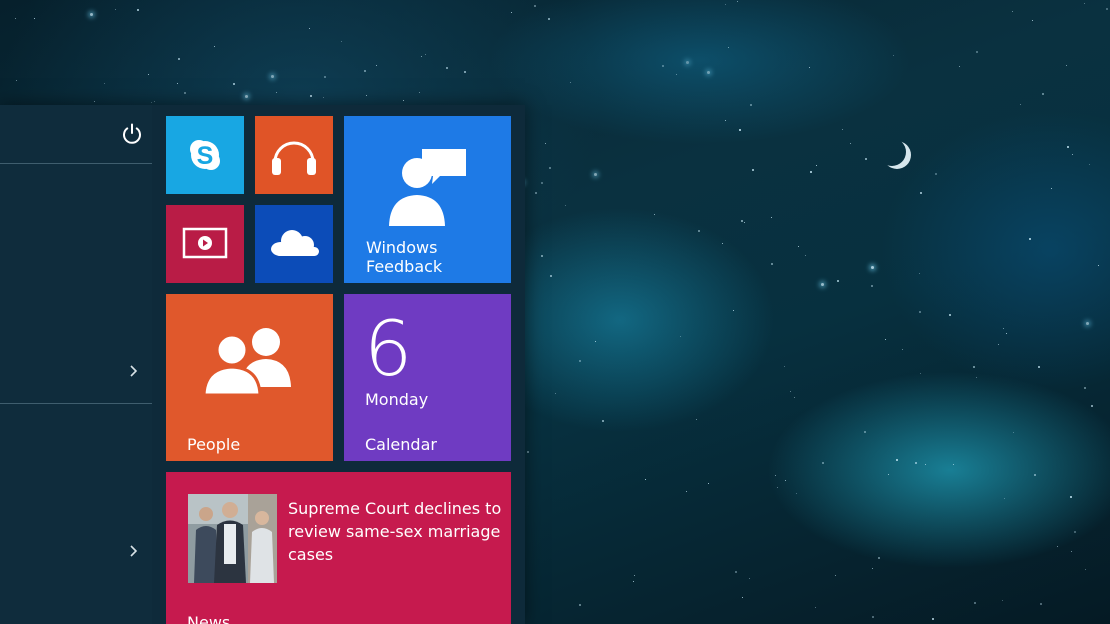 The image size is (1110, 624). I want to click on tile-skype: S, so click(205, 155).